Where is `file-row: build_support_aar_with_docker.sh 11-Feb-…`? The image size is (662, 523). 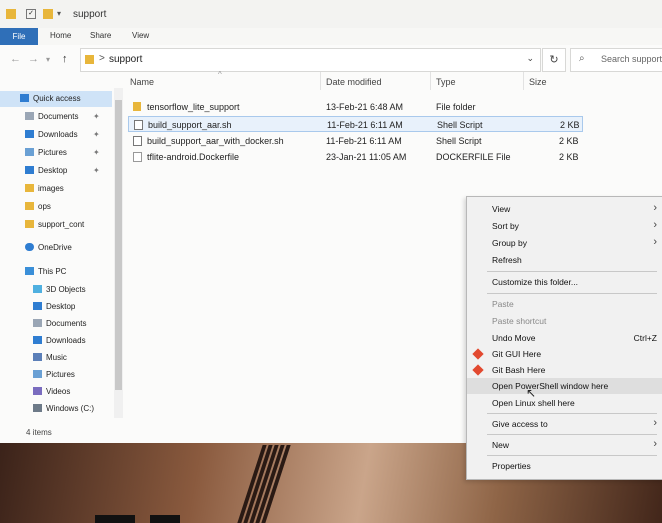 file-row: build_support_aar_with_docker.sh 11-Feb-… is located at coordinates (355, 141).